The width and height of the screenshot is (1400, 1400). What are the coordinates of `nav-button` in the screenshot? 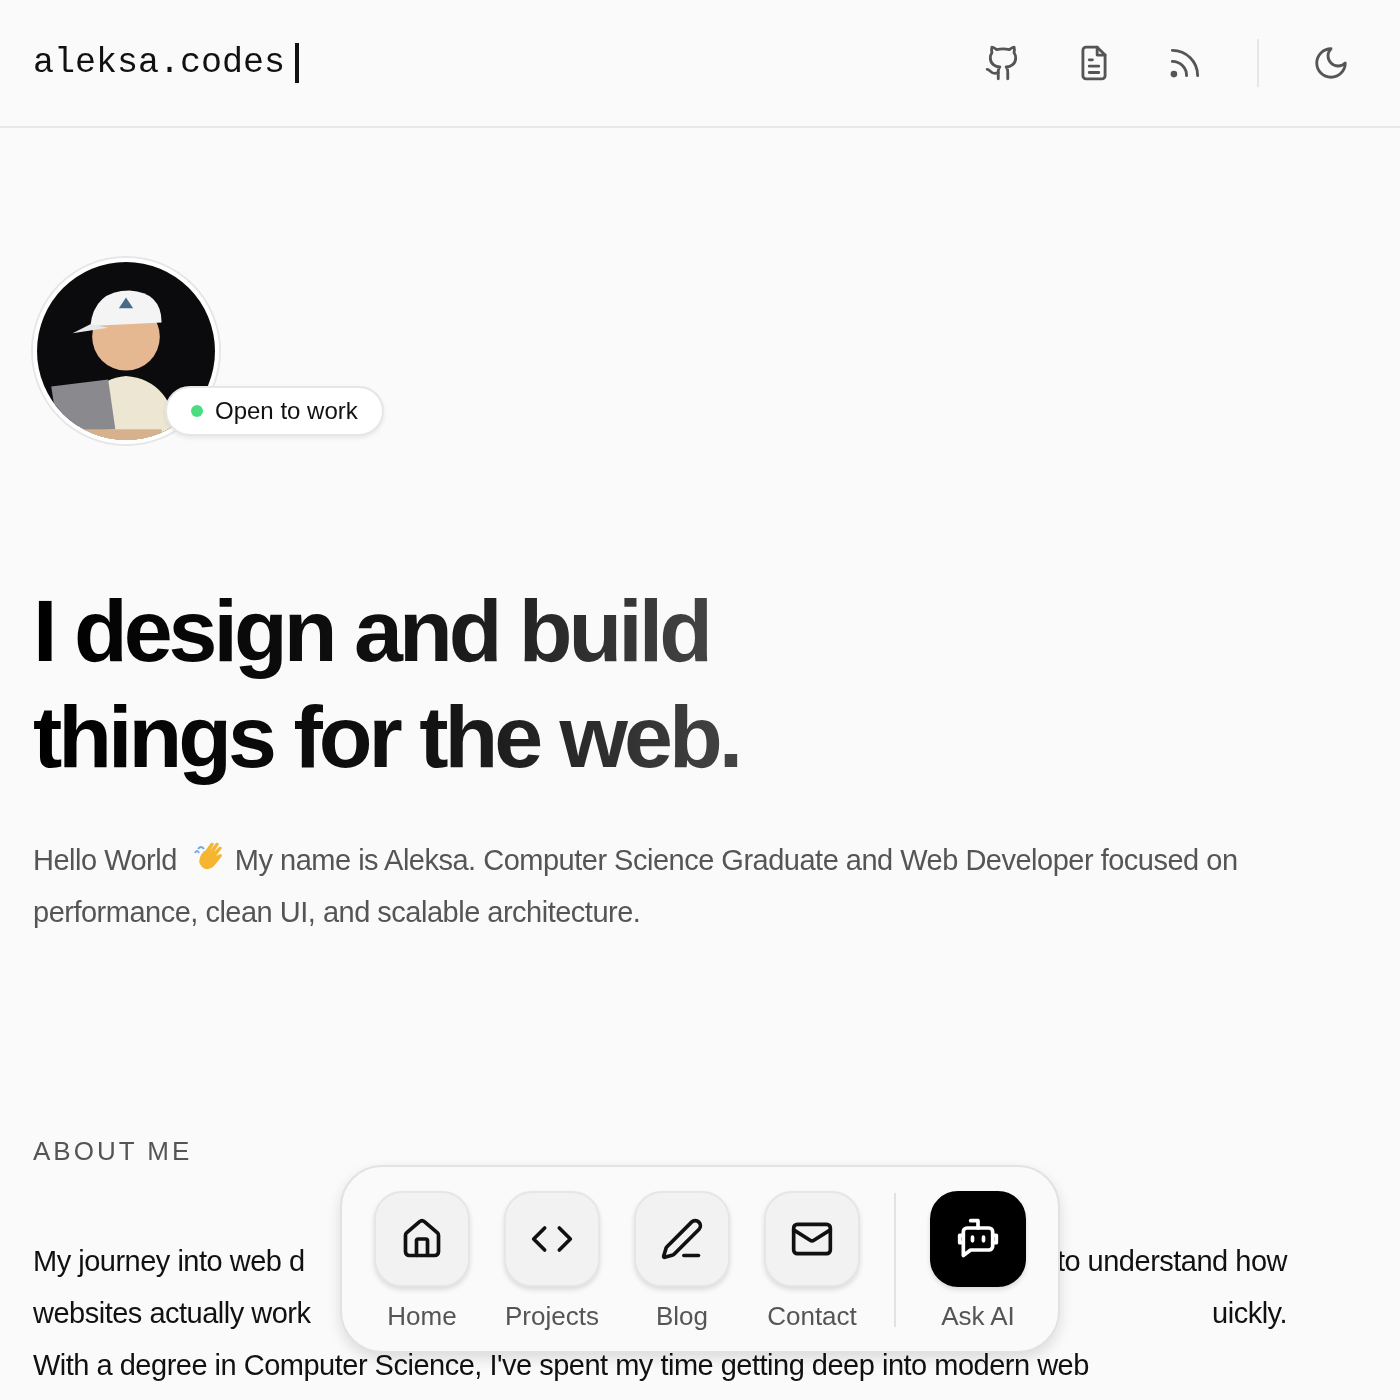 It's located at (978, 1239).